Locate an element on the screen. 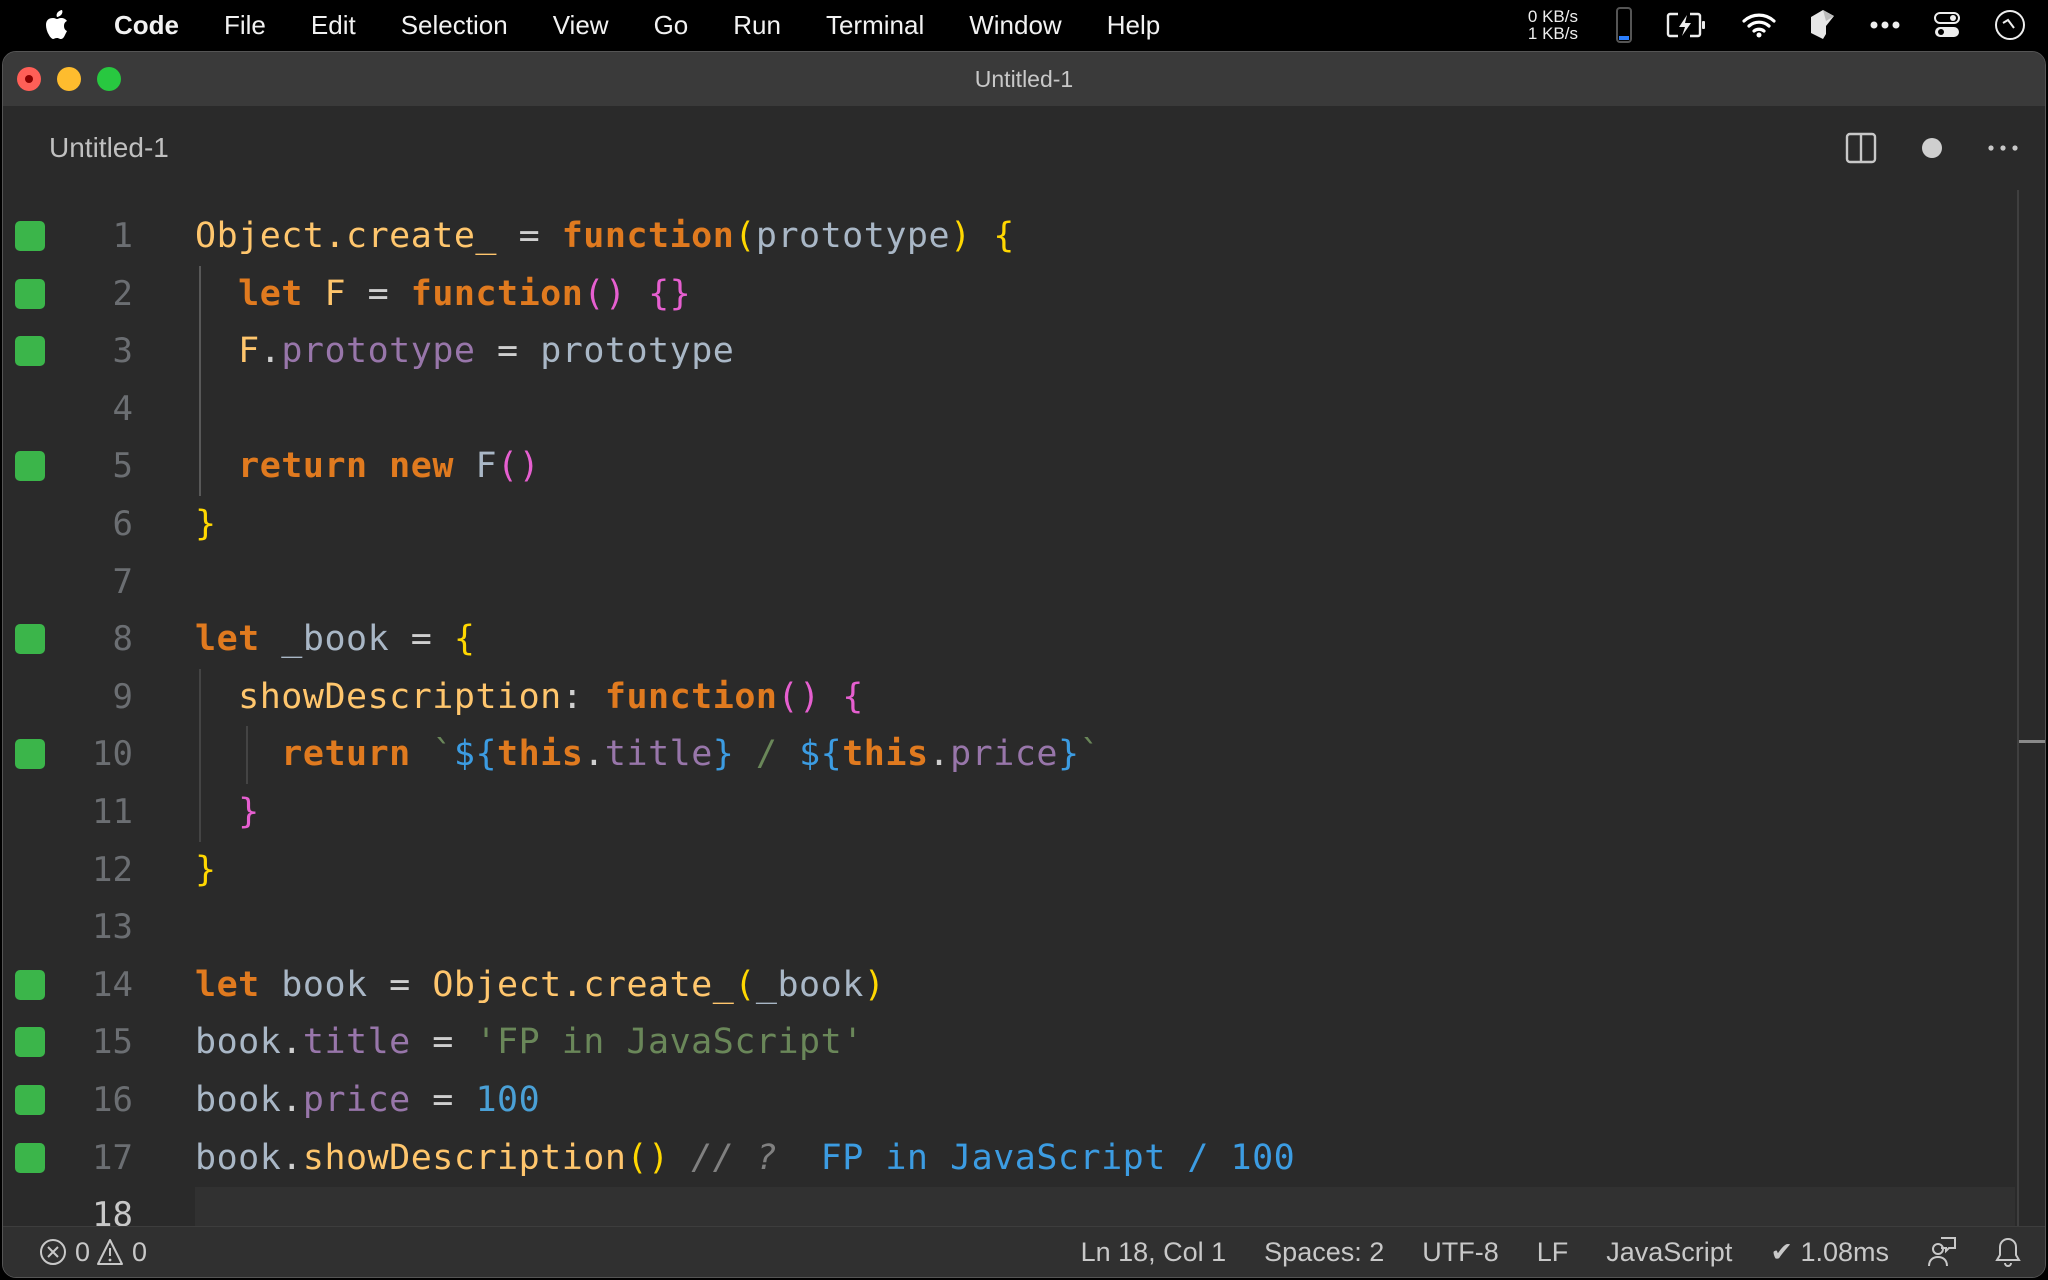 Image resolution: width=2048 pixels, height=1280 pixels. gutter-line: 11 is located at coordinates (98, 813).